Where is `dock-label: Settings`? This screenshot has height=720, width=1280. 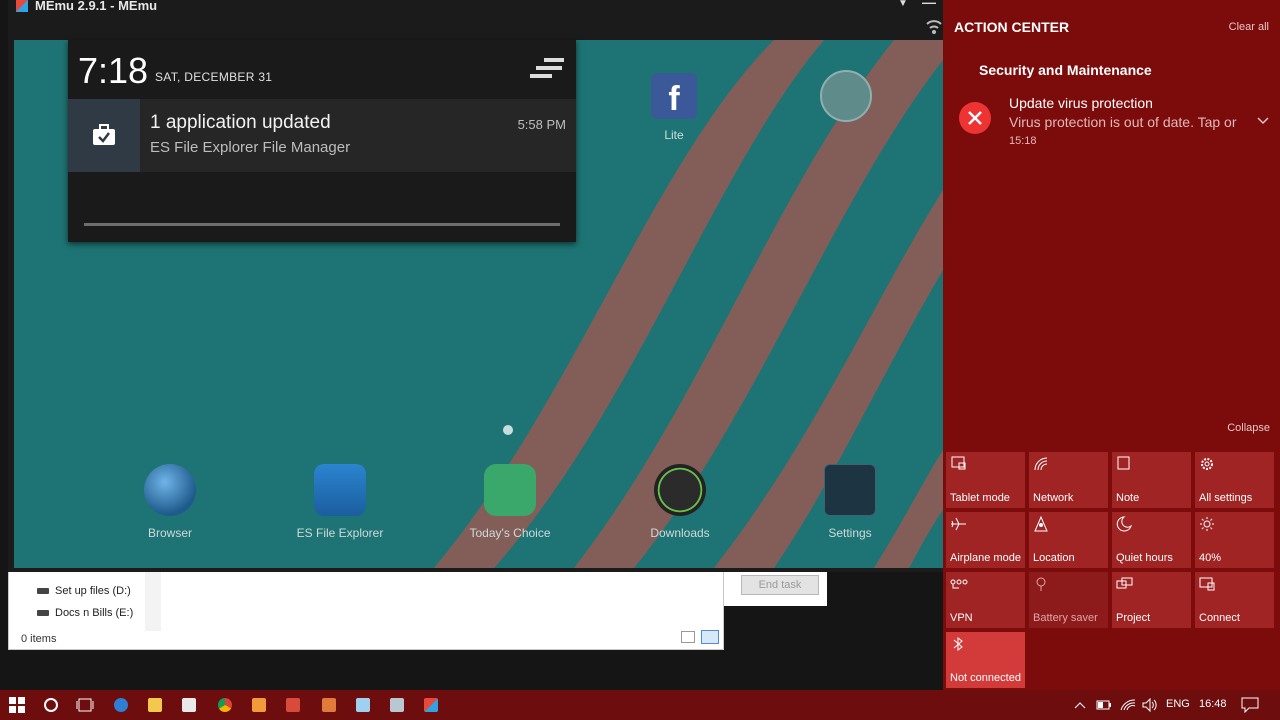 dock-label: Settings is located at coordinates (850, 533).